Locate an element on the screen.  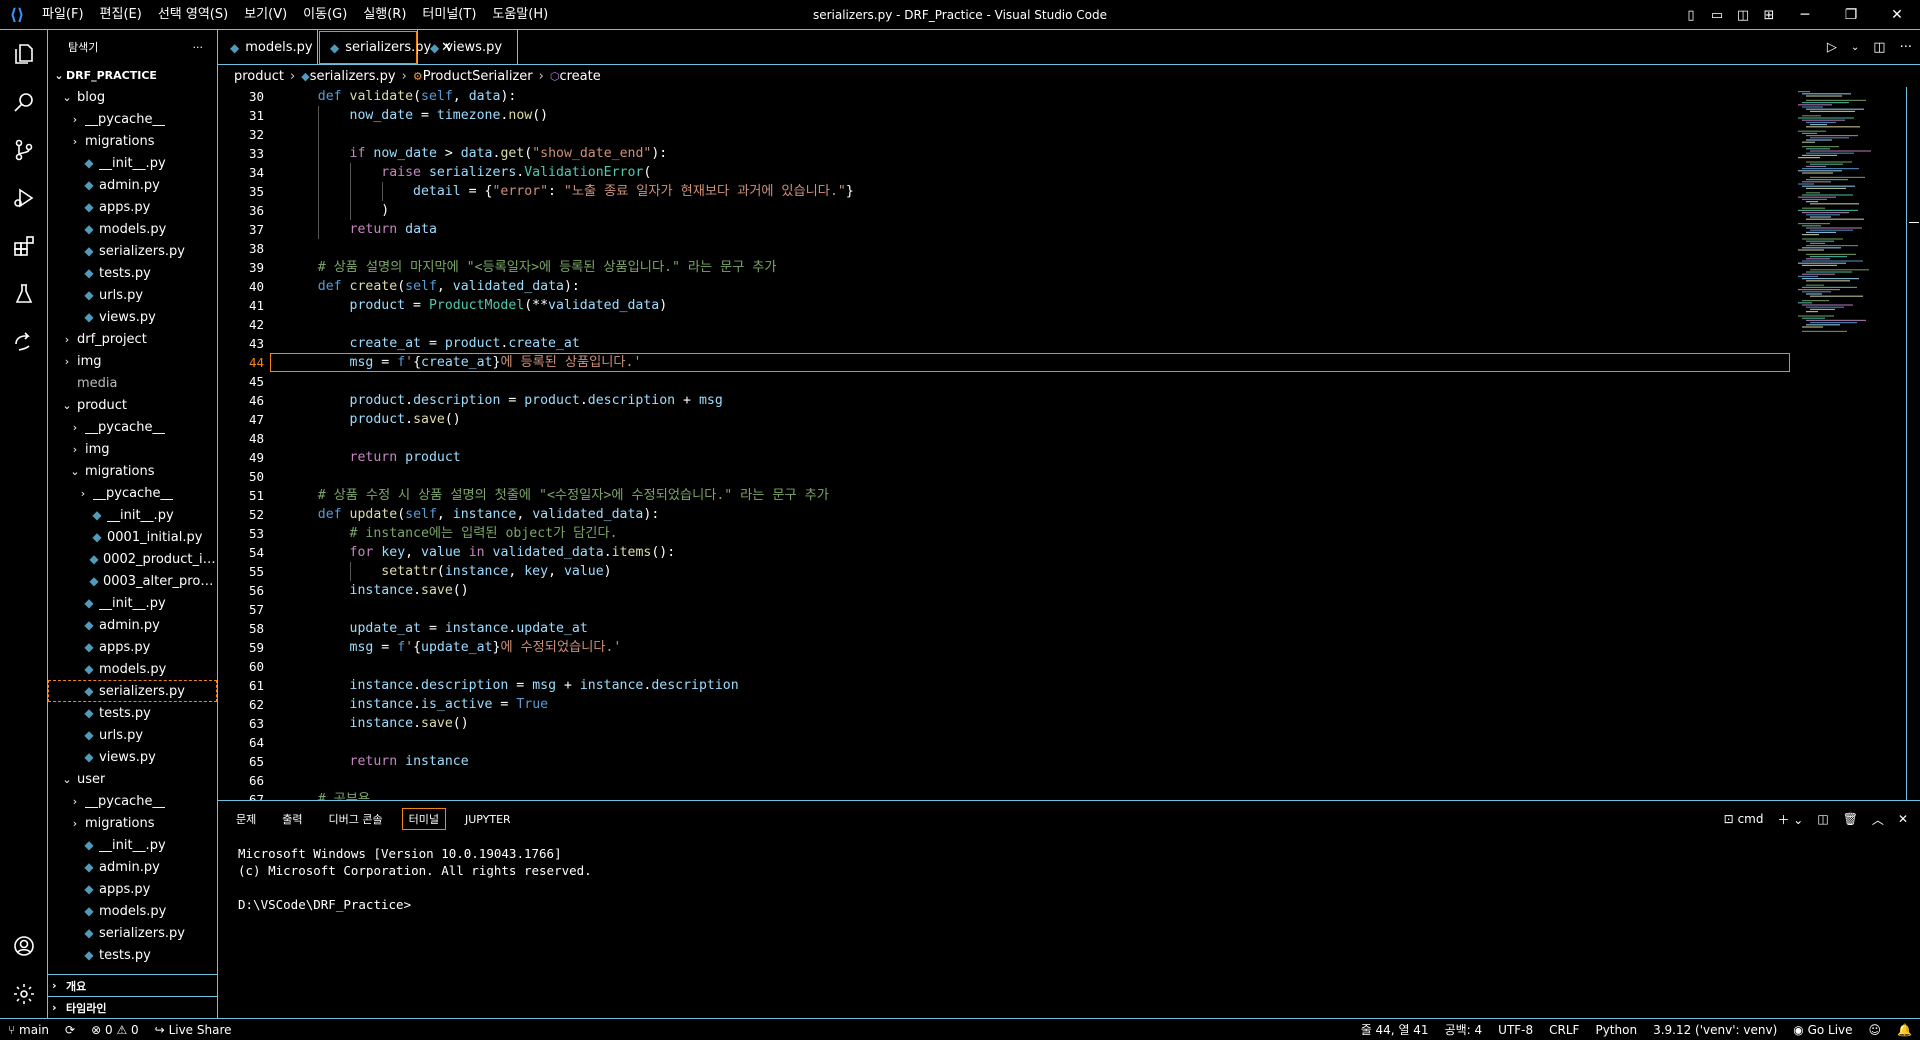
code-line: def create(self, validated_data): is located at coordinates (1038, 286).